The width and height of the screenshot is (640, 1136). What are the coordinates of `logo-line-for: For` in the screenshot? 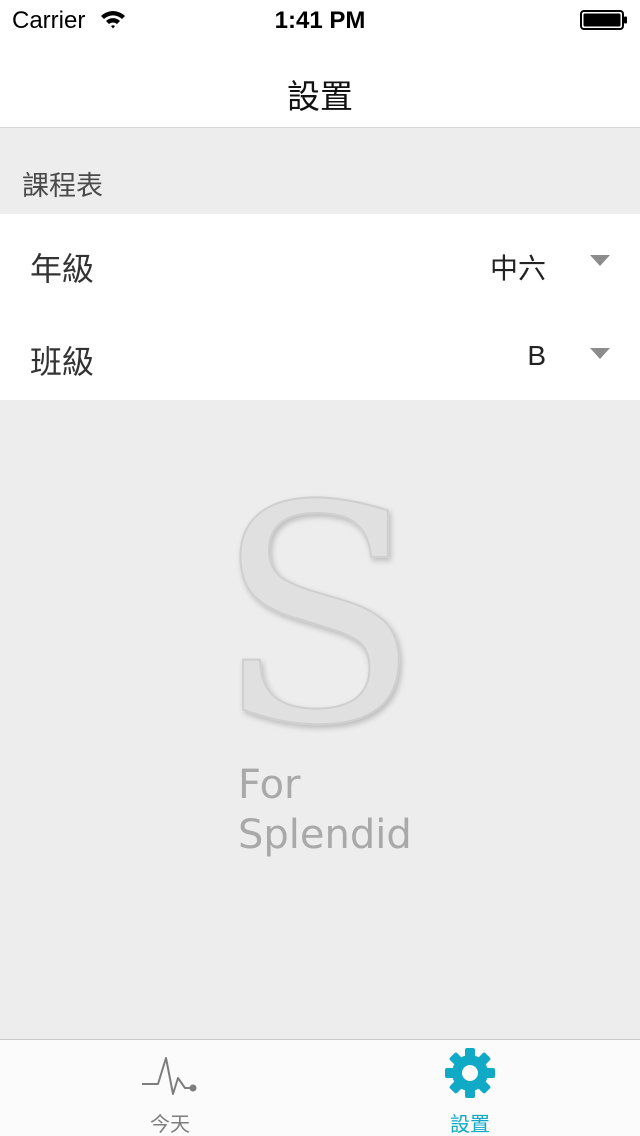 It's located at (269, 785).